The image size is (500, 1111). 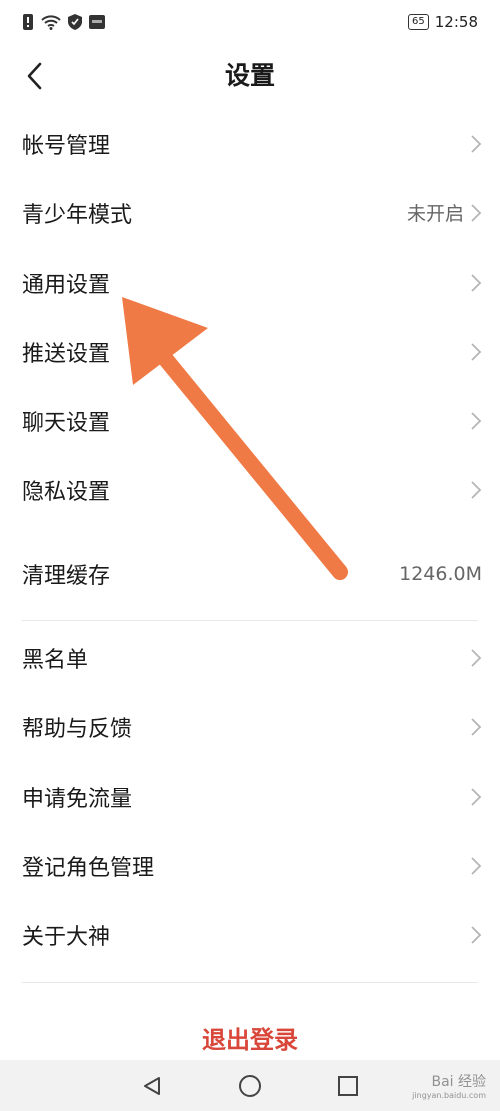 I want to click on watermark-text: Bai 经验, so click(x=458, y=1082).